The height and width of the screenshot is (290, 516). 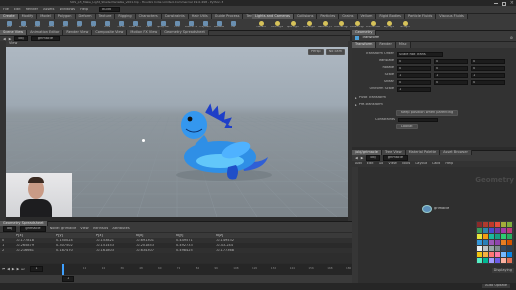 What do you see at coordinates (200, 16) in the screenshot?
I see `shelf-tab-hair-utils: Hair Utils` at bounding box center [200, 16].